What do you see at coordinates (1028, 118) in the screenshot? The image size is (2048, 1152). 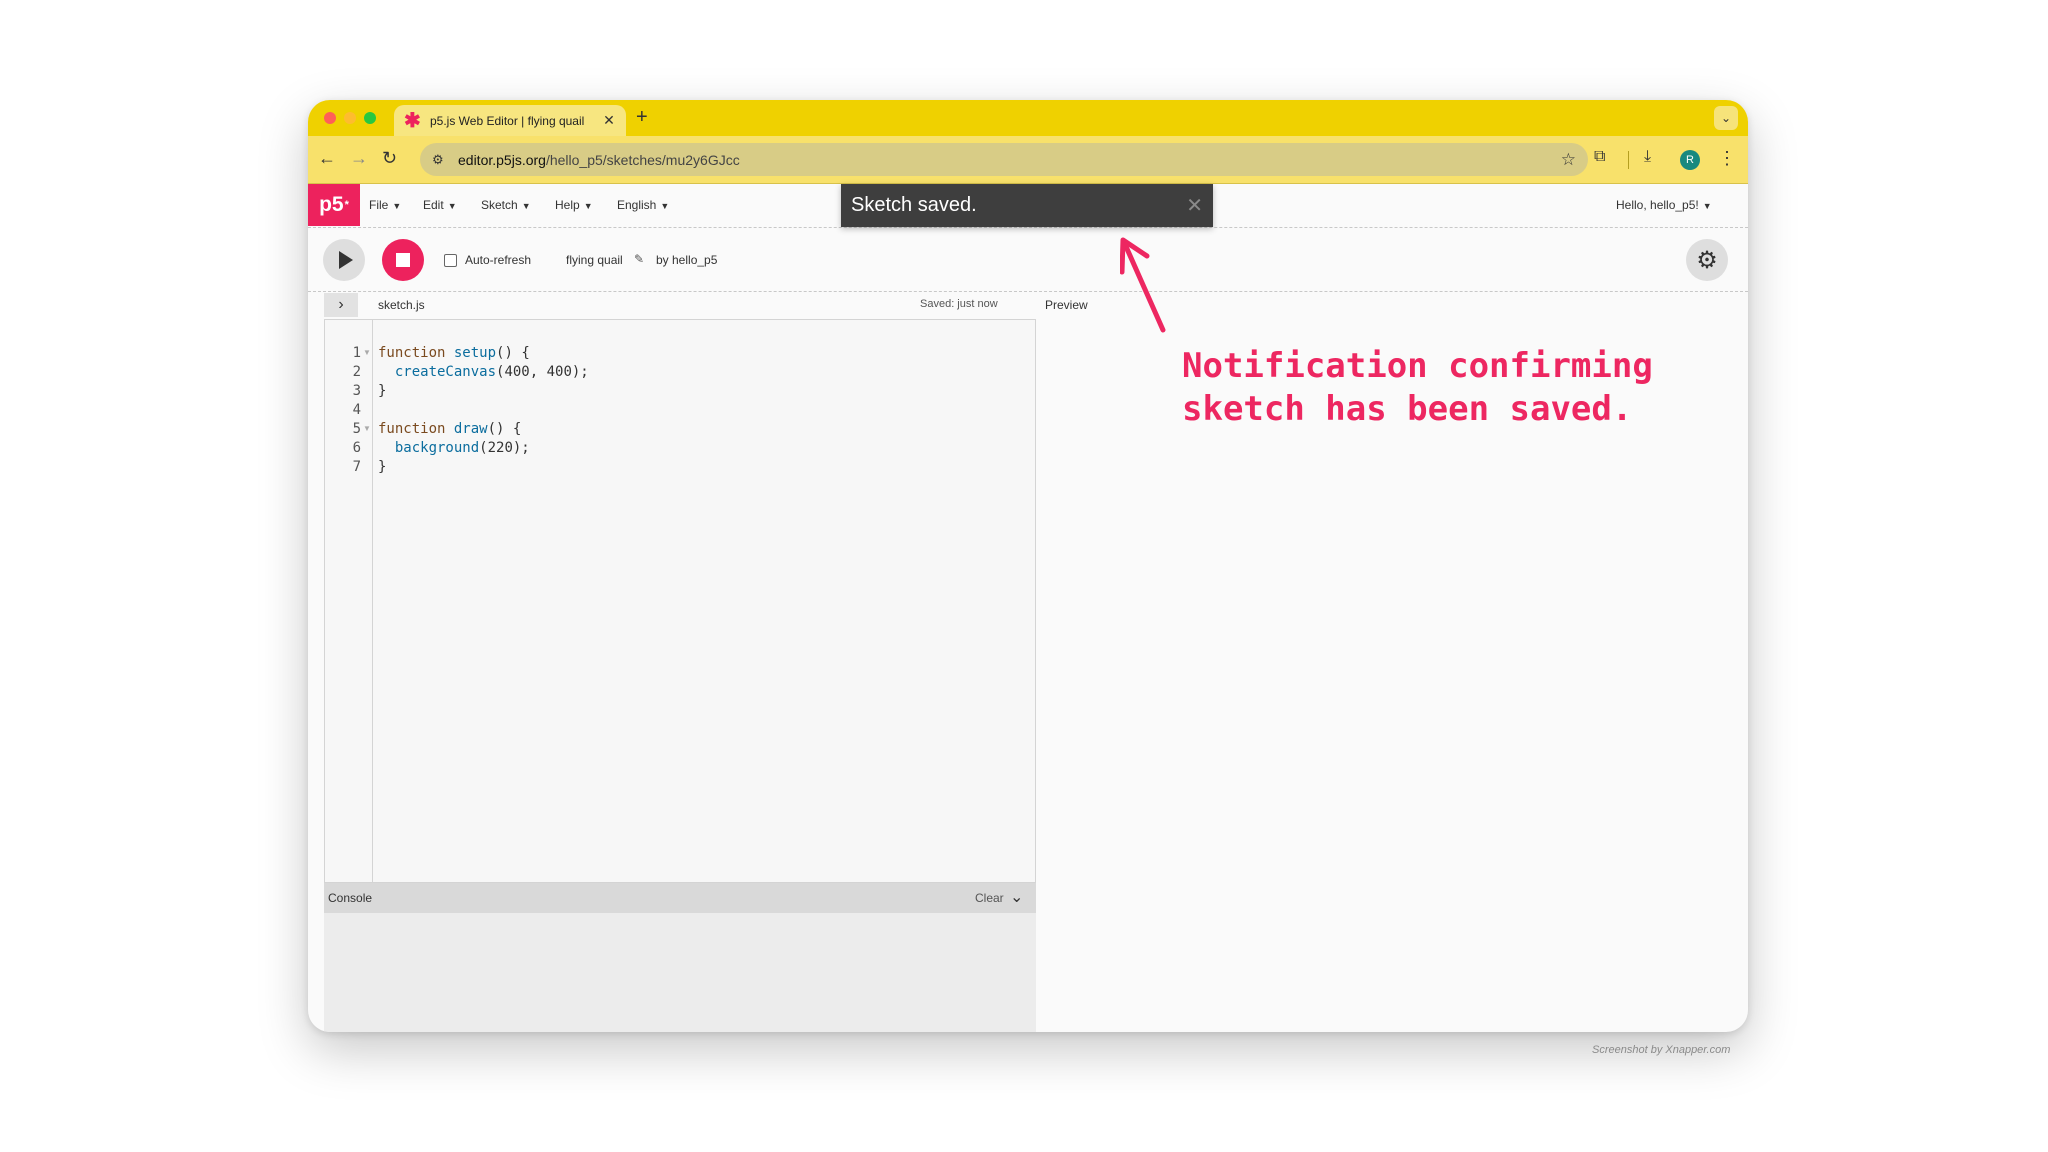 I see `tab-strip: ✱ p5.js Web Editor | flying quail ✕ + ⌄` at bounding box center [1028, 118].